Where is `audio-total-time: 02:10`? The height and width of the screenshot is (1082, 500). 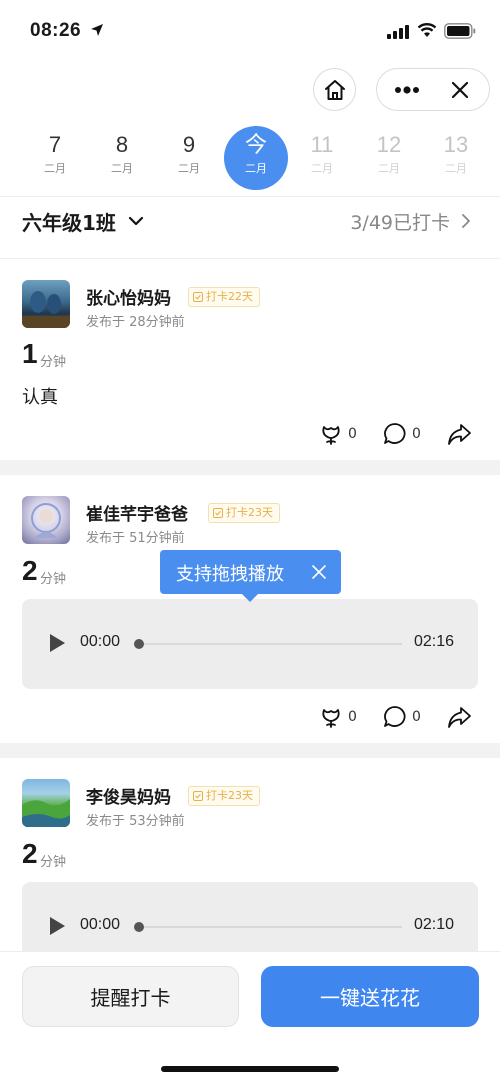 audio-total-time: 02:10 is located at coordinates (433, 924).